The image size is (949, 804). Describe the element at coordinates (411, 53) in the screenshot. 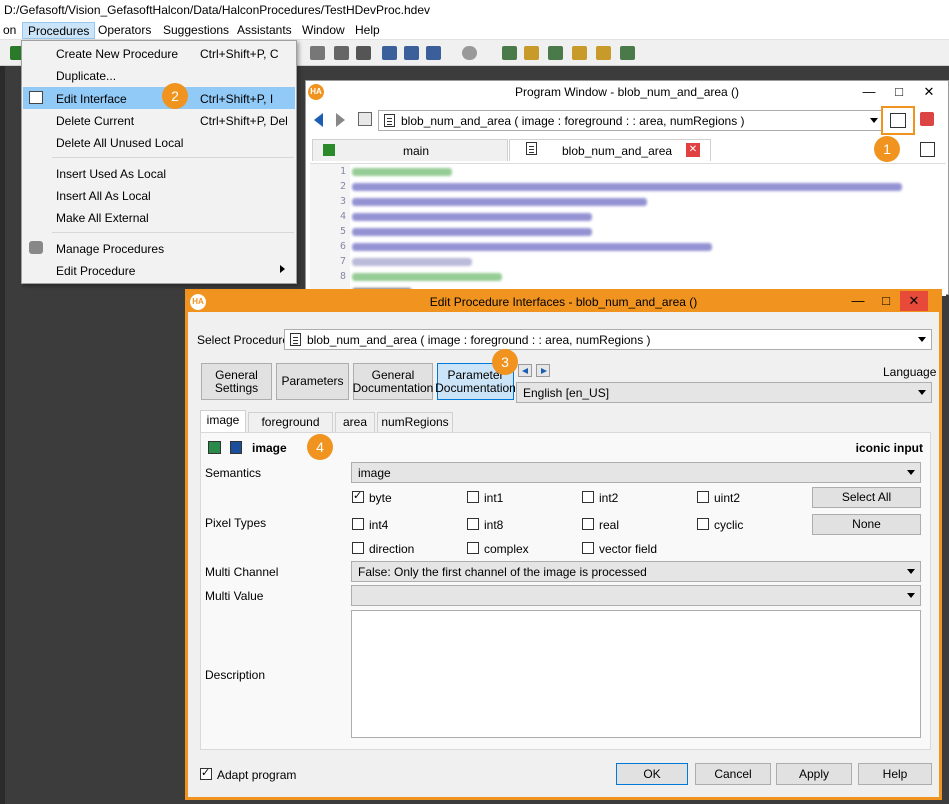

I see `step-into-icon` at that location.